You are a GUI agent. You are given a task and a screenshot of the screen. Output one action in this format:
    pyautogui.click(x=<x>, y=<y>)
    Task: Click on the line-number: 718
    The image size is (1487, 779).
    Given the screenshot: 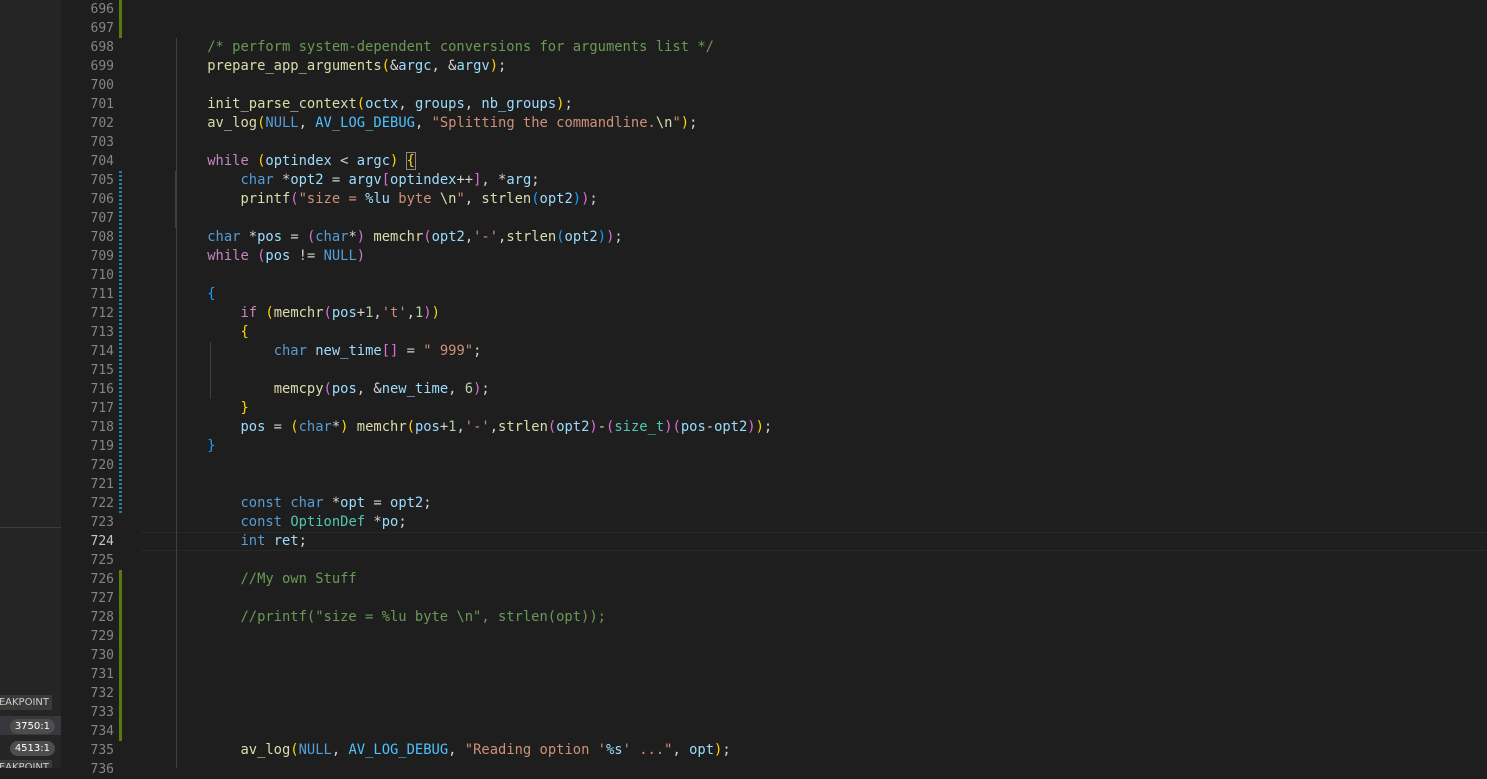 What is the action you would take?
    pyautogui.click(x=84, y=427)
    